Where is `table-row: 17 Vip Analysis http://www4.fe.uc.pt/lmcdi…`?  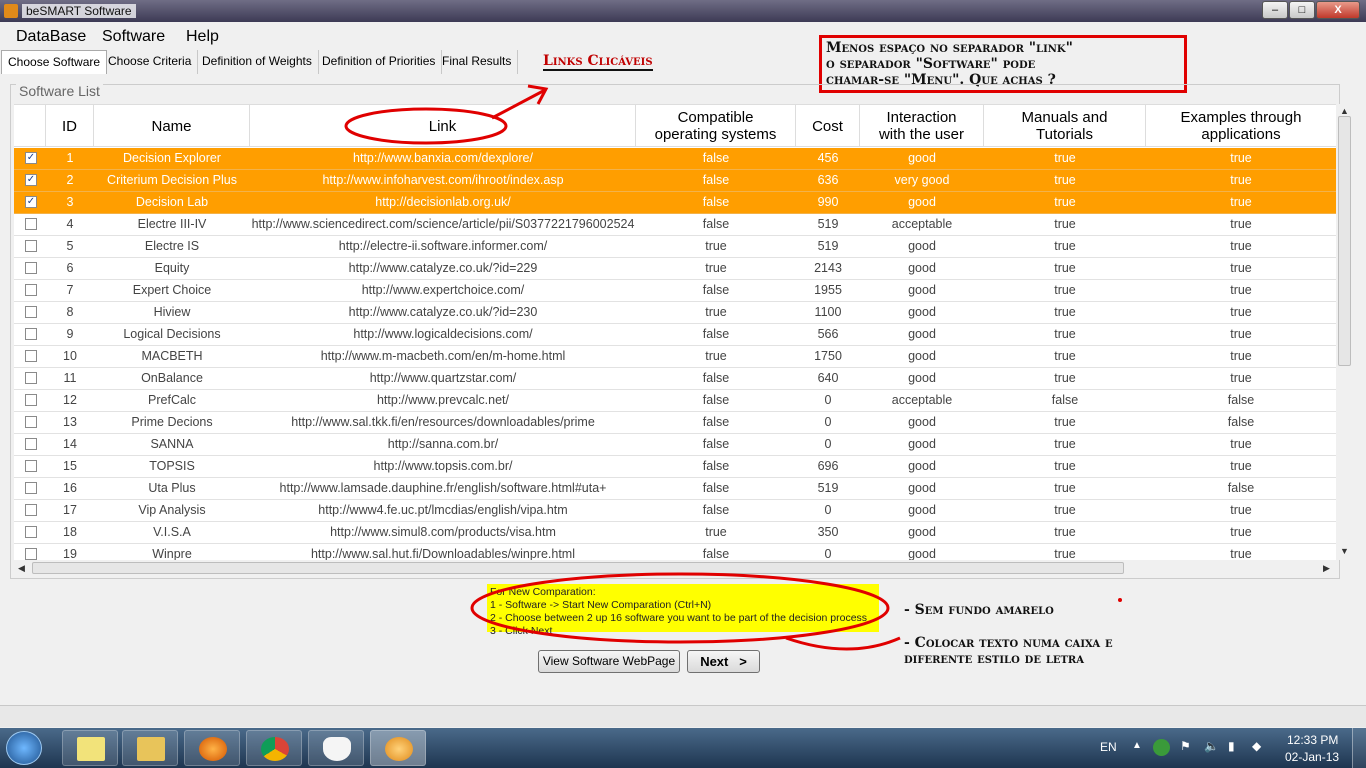 table-row: 17 Vip Analysis http://www4.fe.uc.pt/lmcdi… is located at coordinates (675, 511).